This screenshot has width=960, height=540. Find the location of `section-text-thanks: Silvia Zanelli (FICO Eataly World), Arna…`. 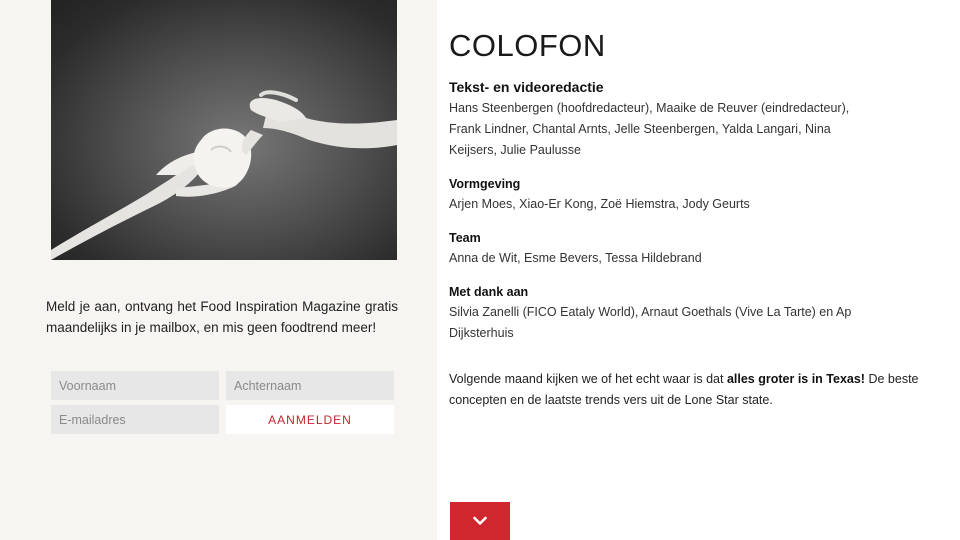

section-text-thanks: Silvia Zanelli (FICO Eataly World), Arna… is located at coordinates (650, 322).